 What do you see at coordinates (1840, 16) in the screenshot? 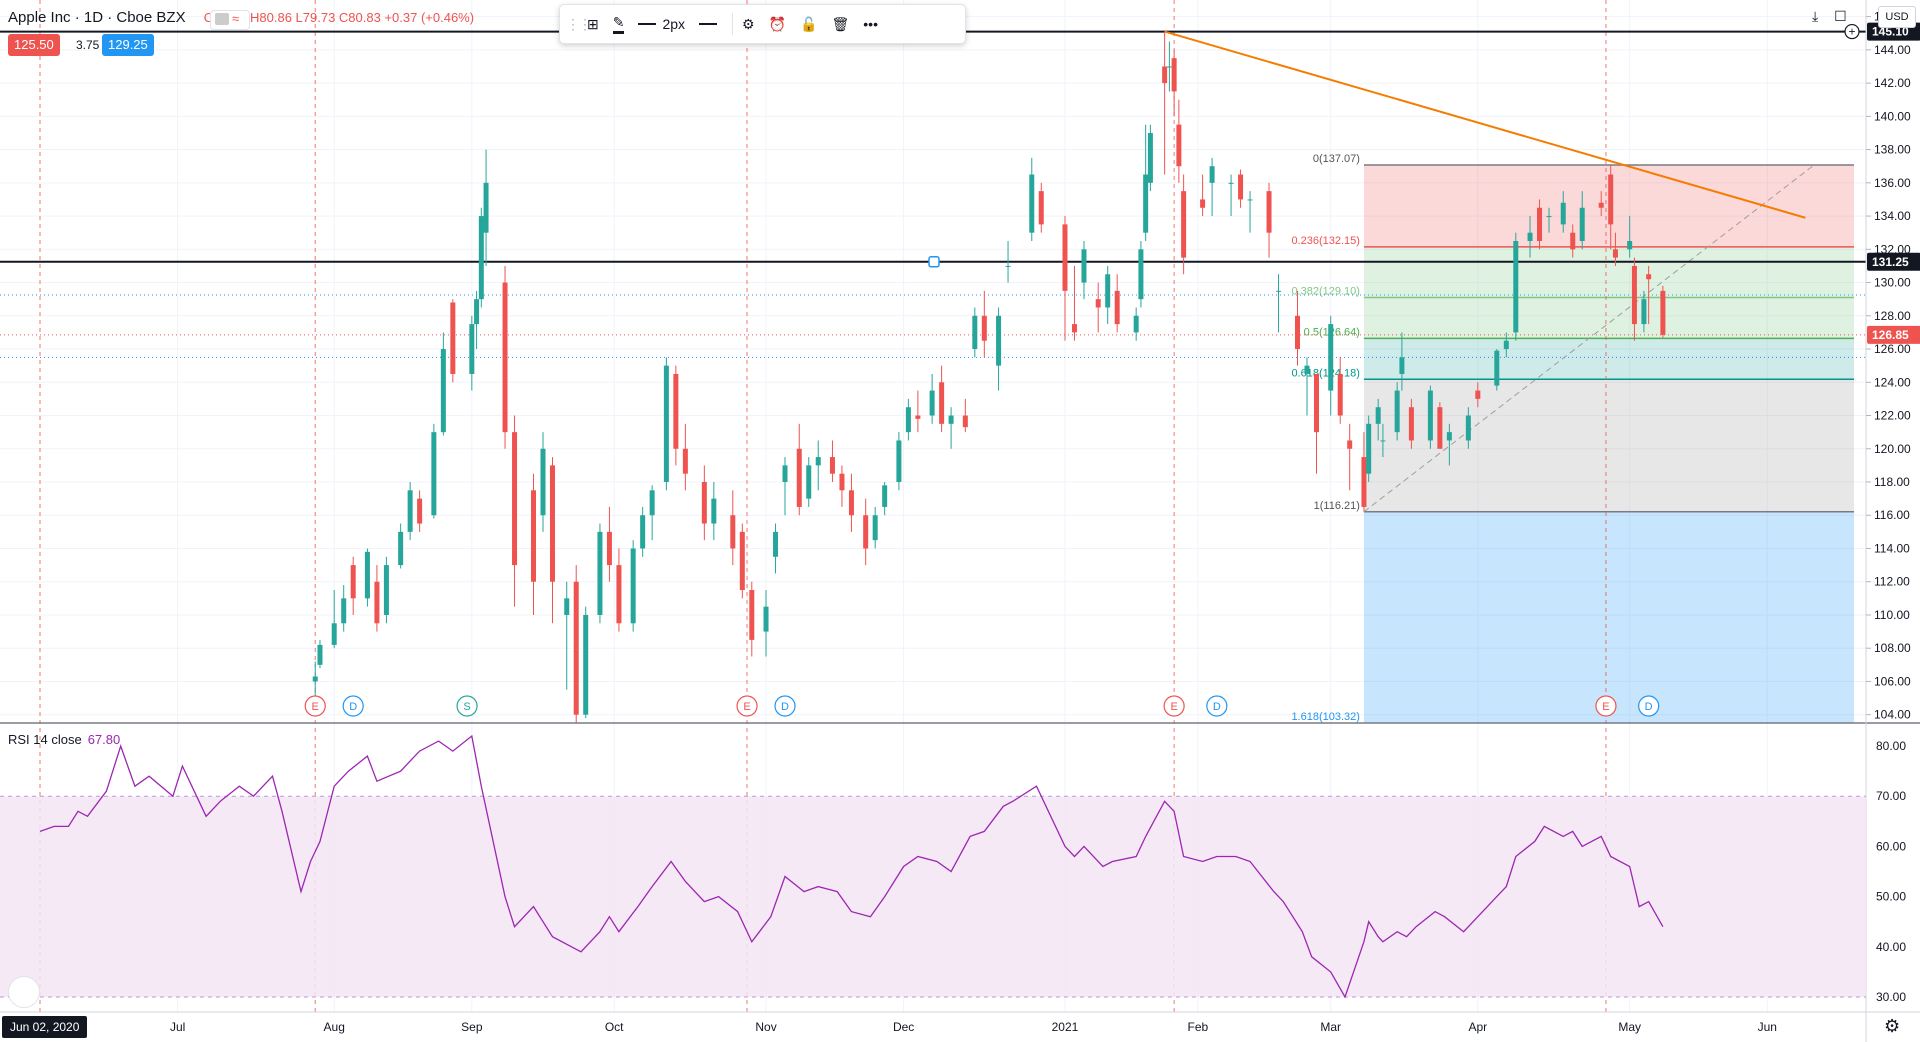
I see `maximize-pane-button: ☐` at bounding box center [1840, 16].